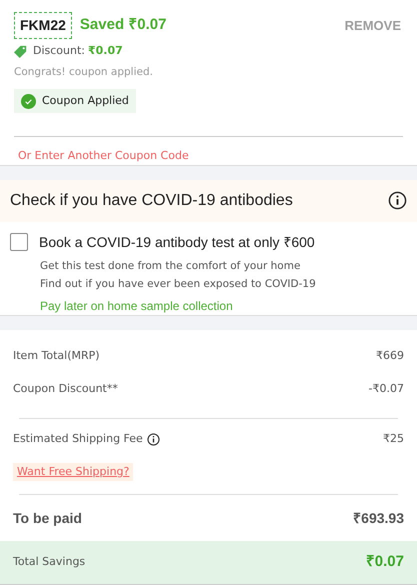  Describe the element at coordinates (19, 242) in the screenshot. I see `test-checkbox` at that location.